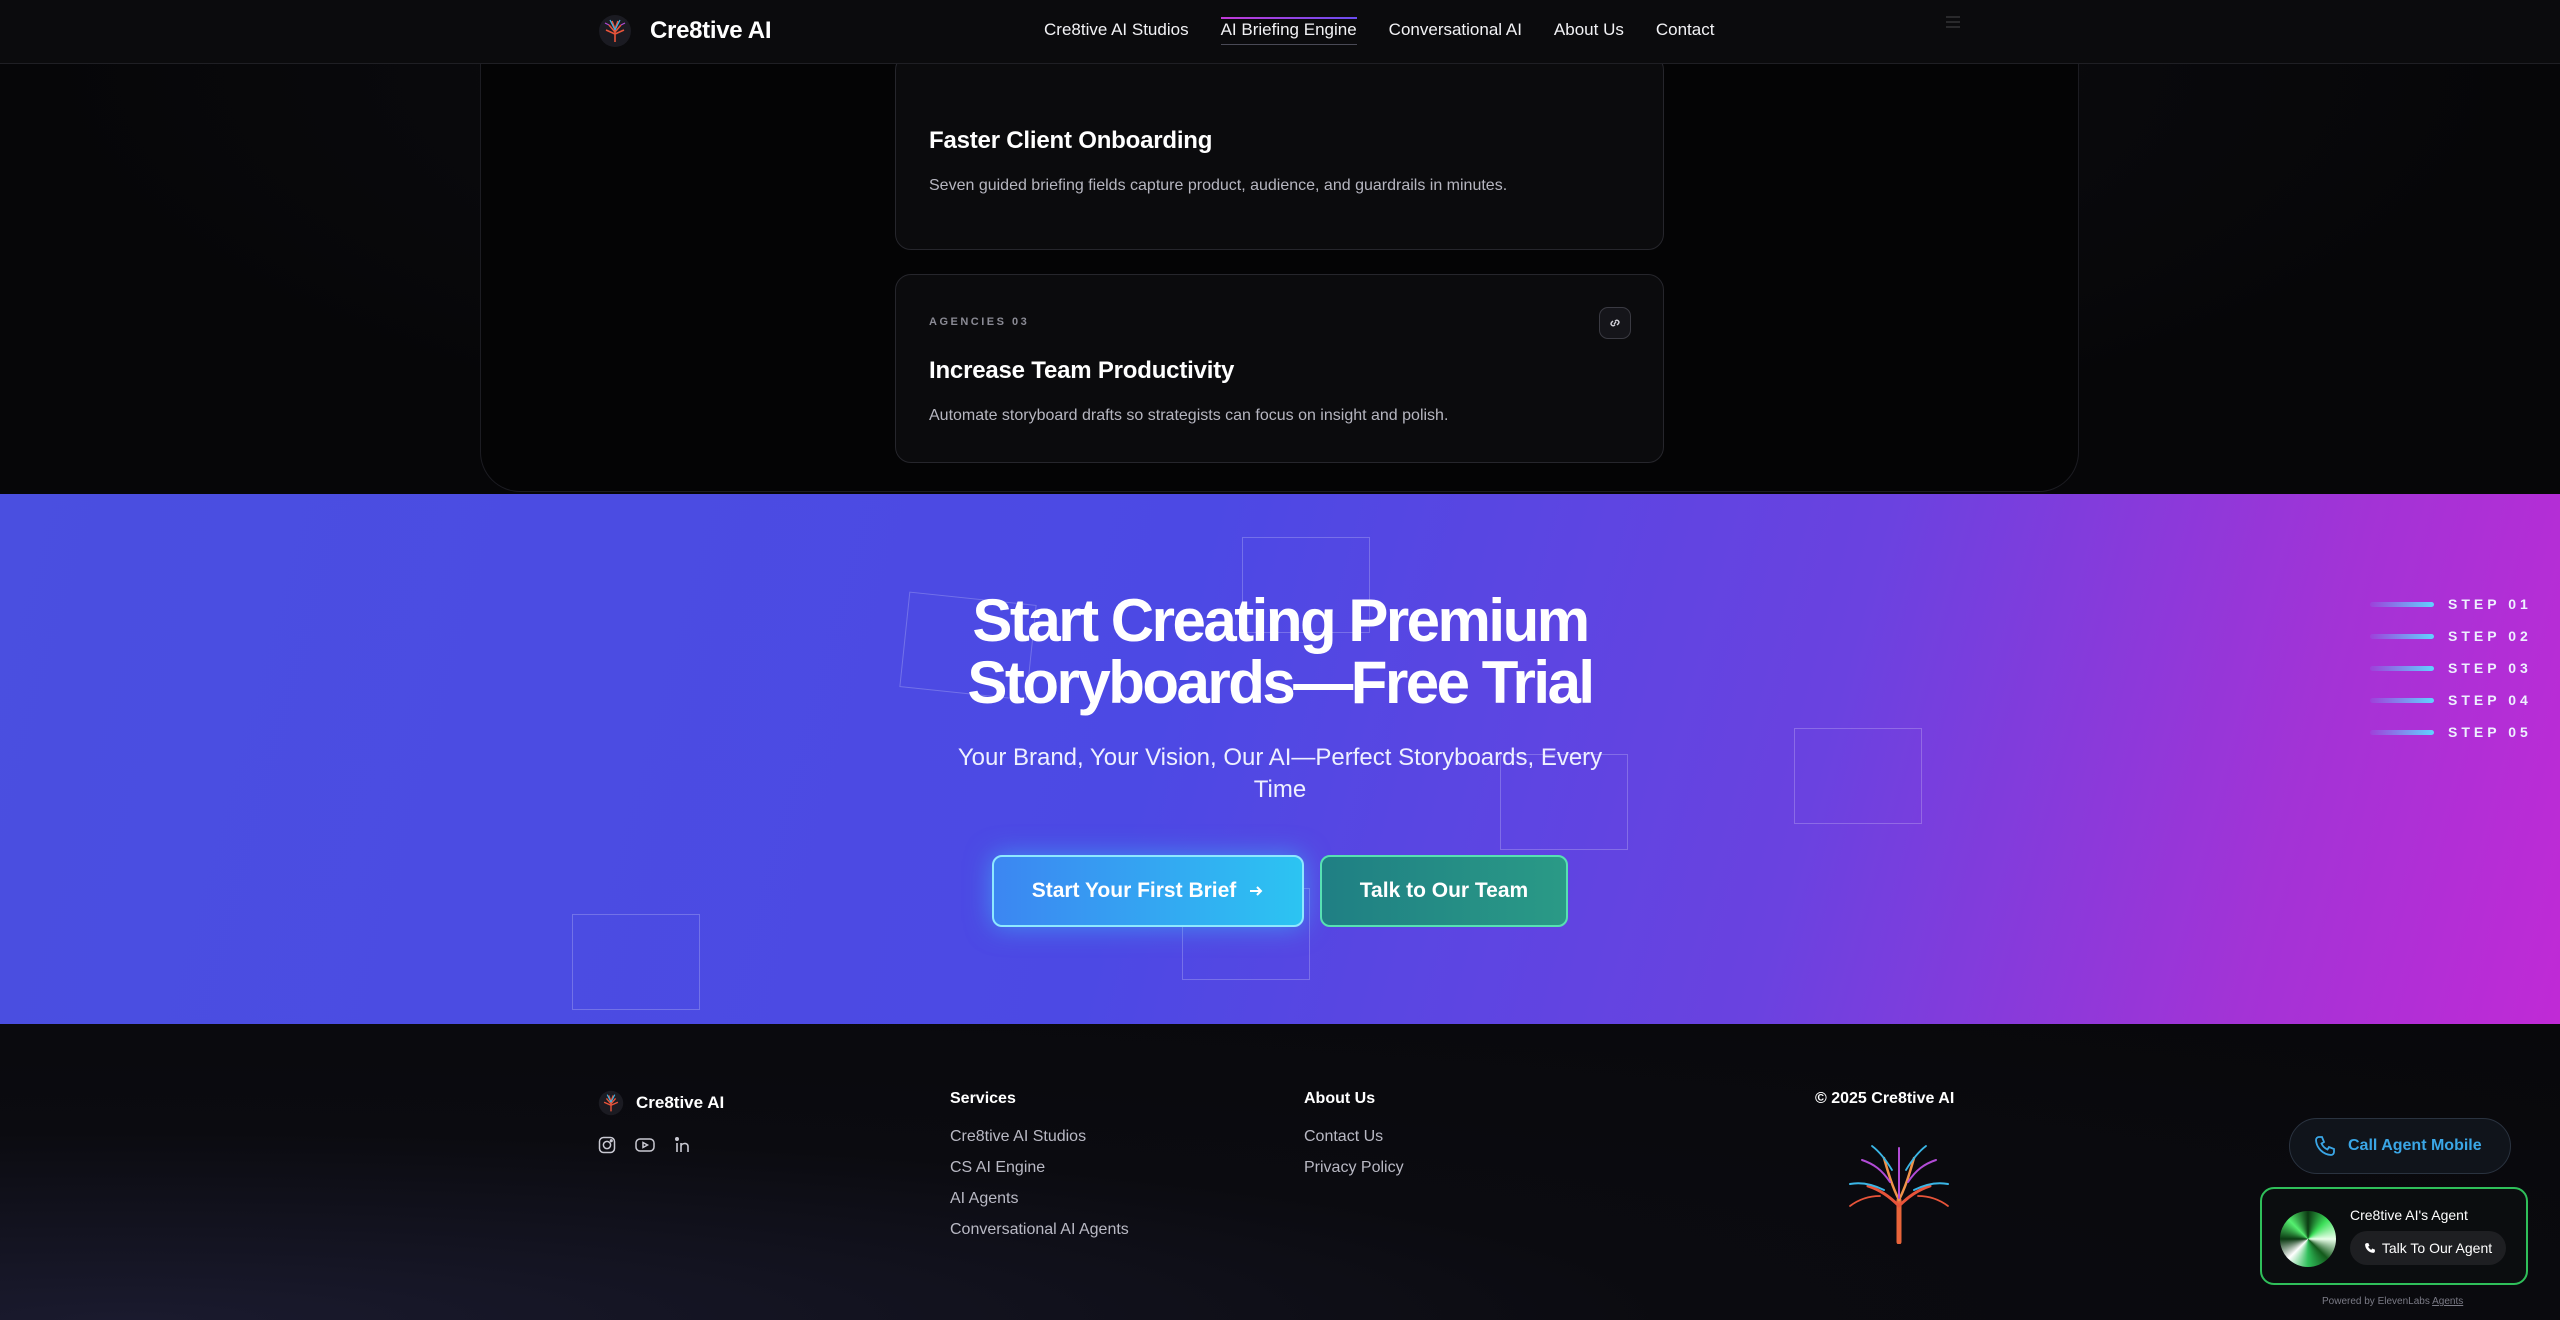 This screenshot has width=2560, height=1320. What do you see at coordinates (683, 1145) in the screenshot?
I see `linkedin-icon` at bounding box center [683, 1145].